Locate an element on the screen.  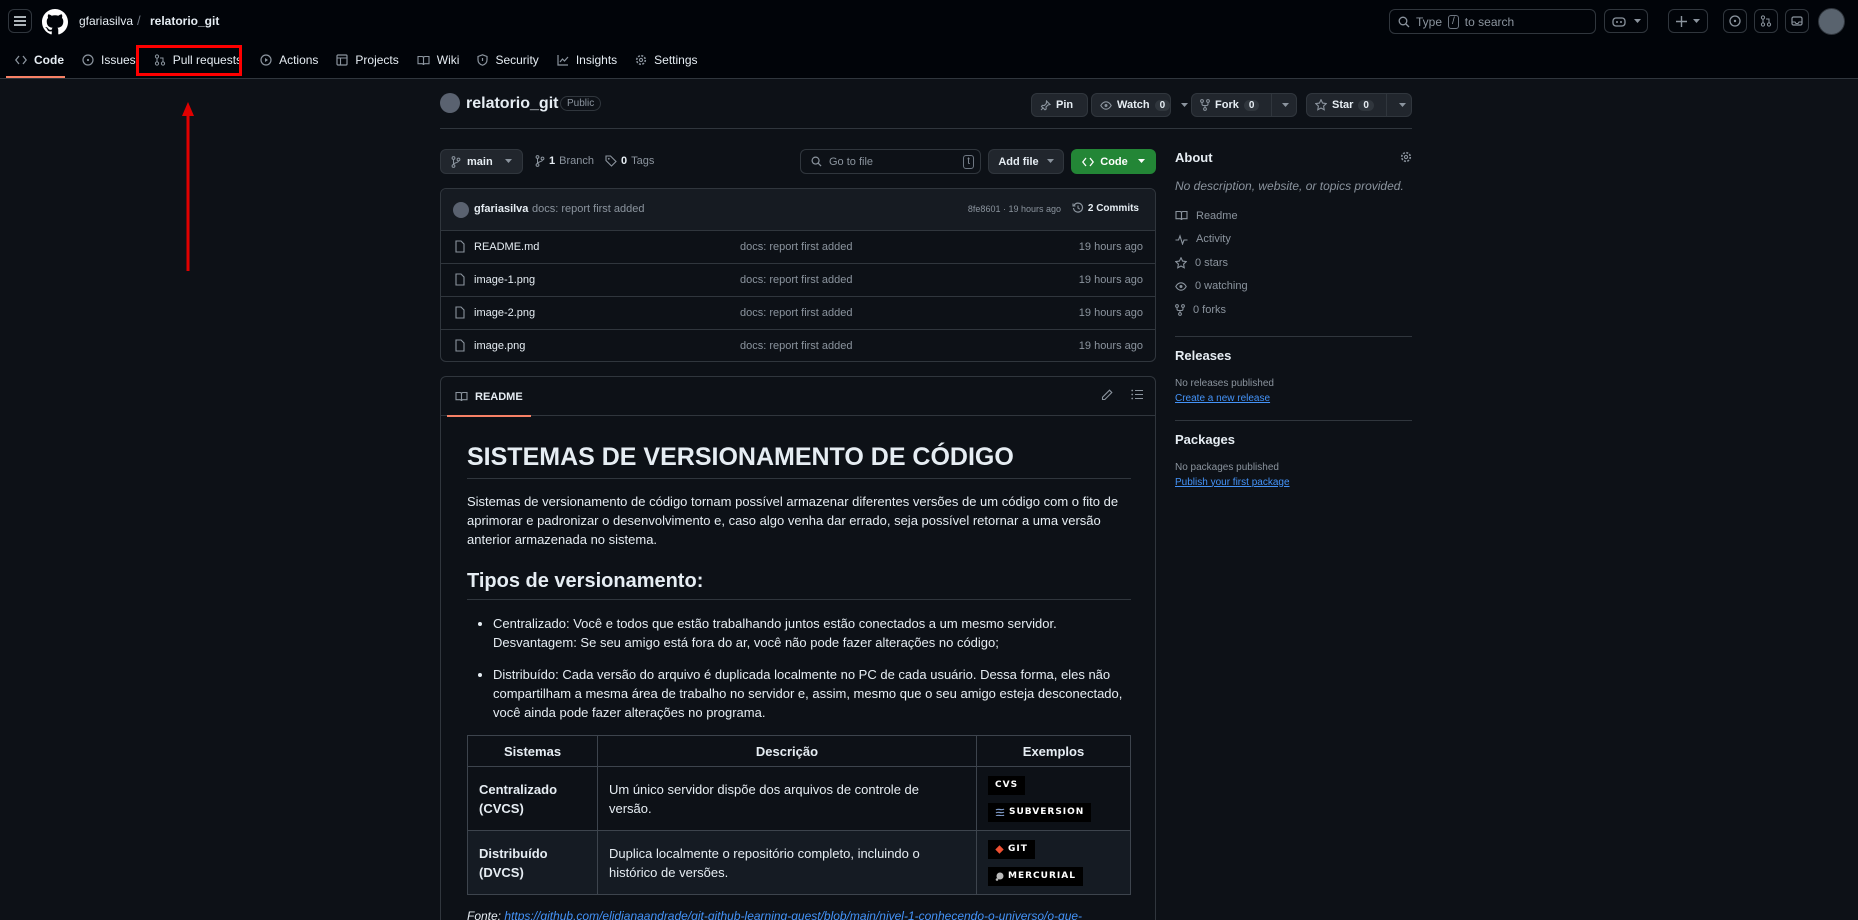
star-count: 0 is located at coordinates (1366, 105).